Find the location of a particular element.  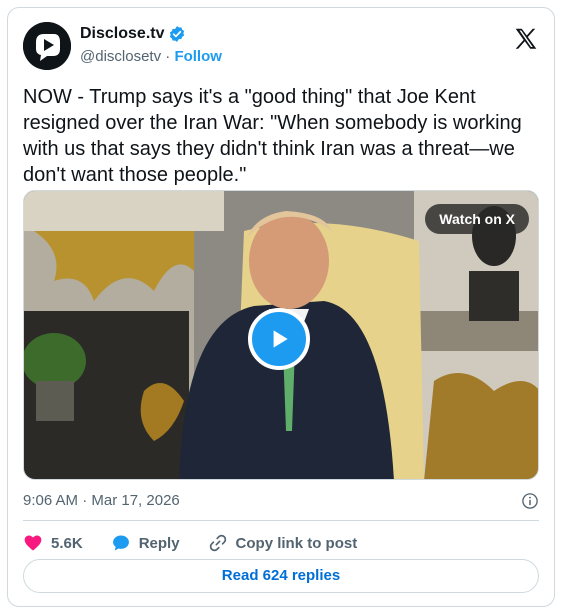

disclose-logo-icon is located at coordinates (47, 46).